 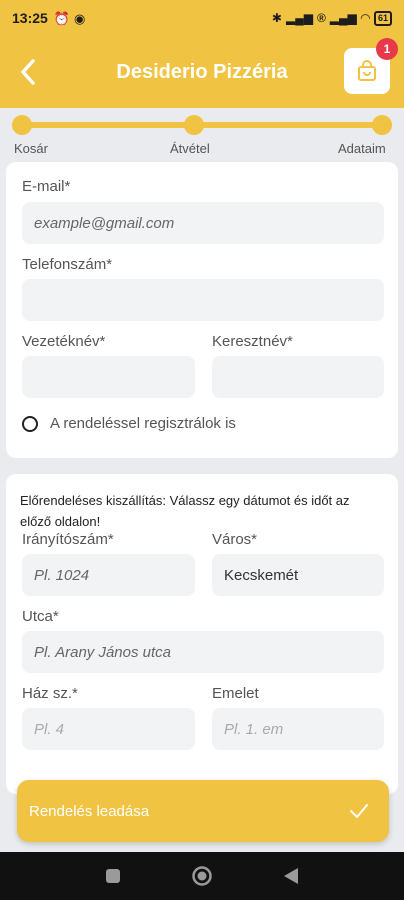 I want to click on app-bar: Desiderio Pizzéria 1, so click(x=202, y=72).